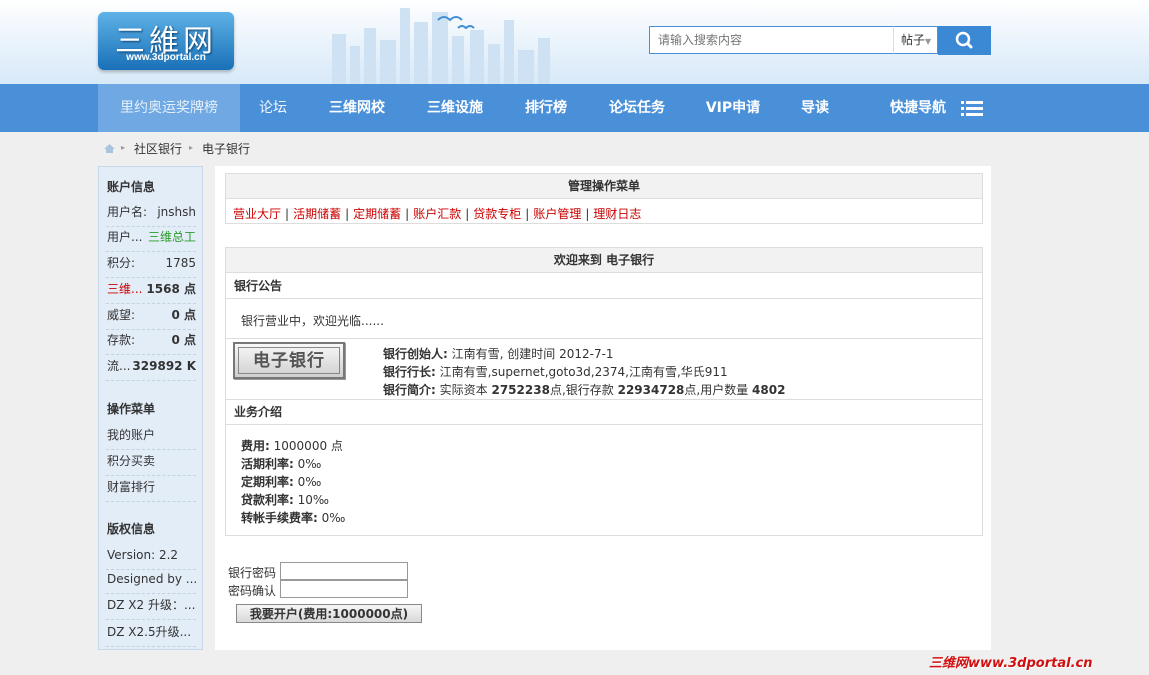 The height and width of the screenshot is (675, 1149). I want to click on link-lobby: 营业大厅, so click(257, 214).